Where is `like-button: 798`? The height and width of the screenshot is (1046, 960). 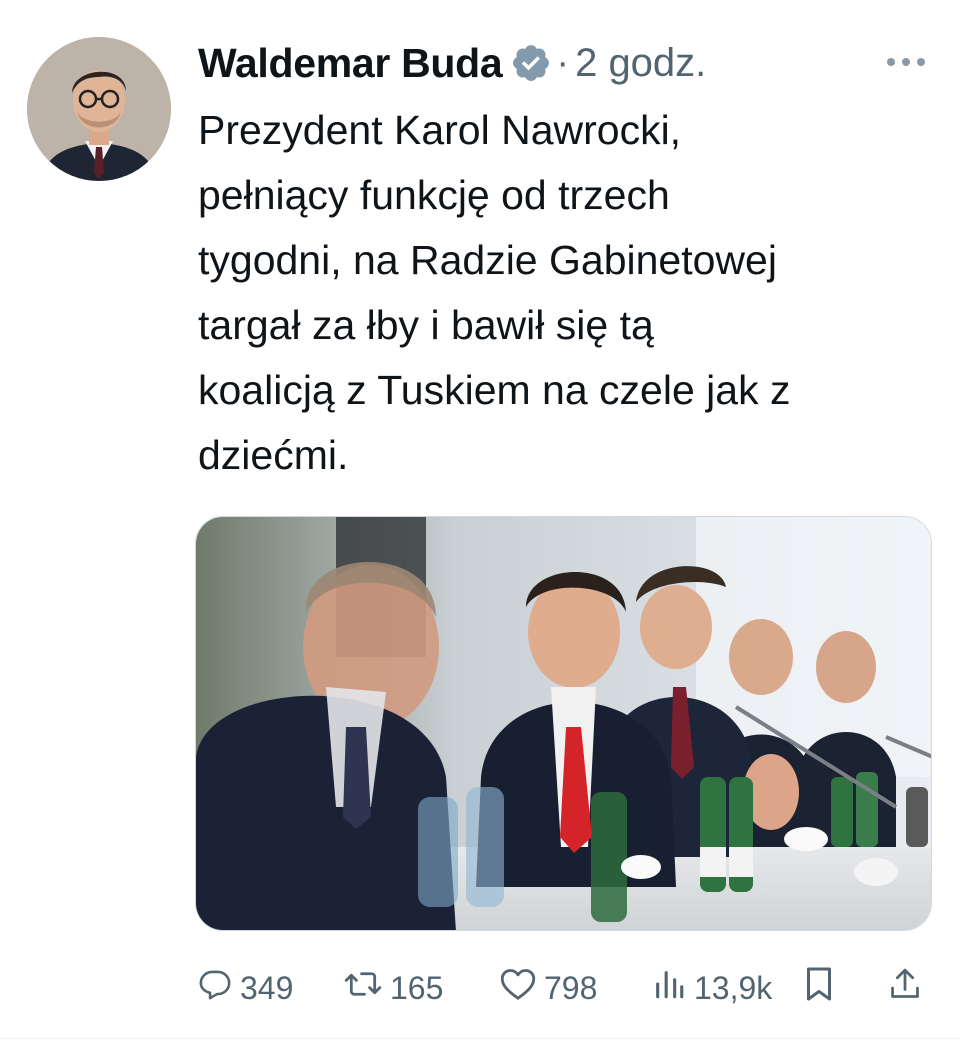
like-button: 798 is located at coordinates (548, 988).